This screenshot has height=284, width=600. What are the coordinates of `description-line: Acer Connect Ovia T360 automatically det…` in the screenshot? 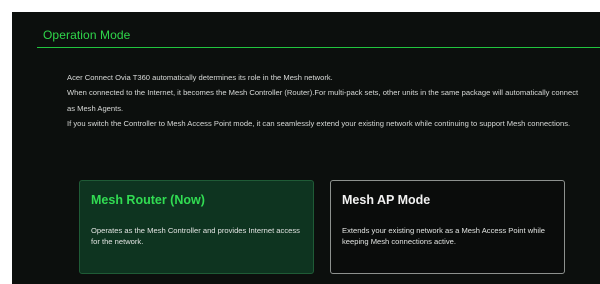 It's located at (200, 77).